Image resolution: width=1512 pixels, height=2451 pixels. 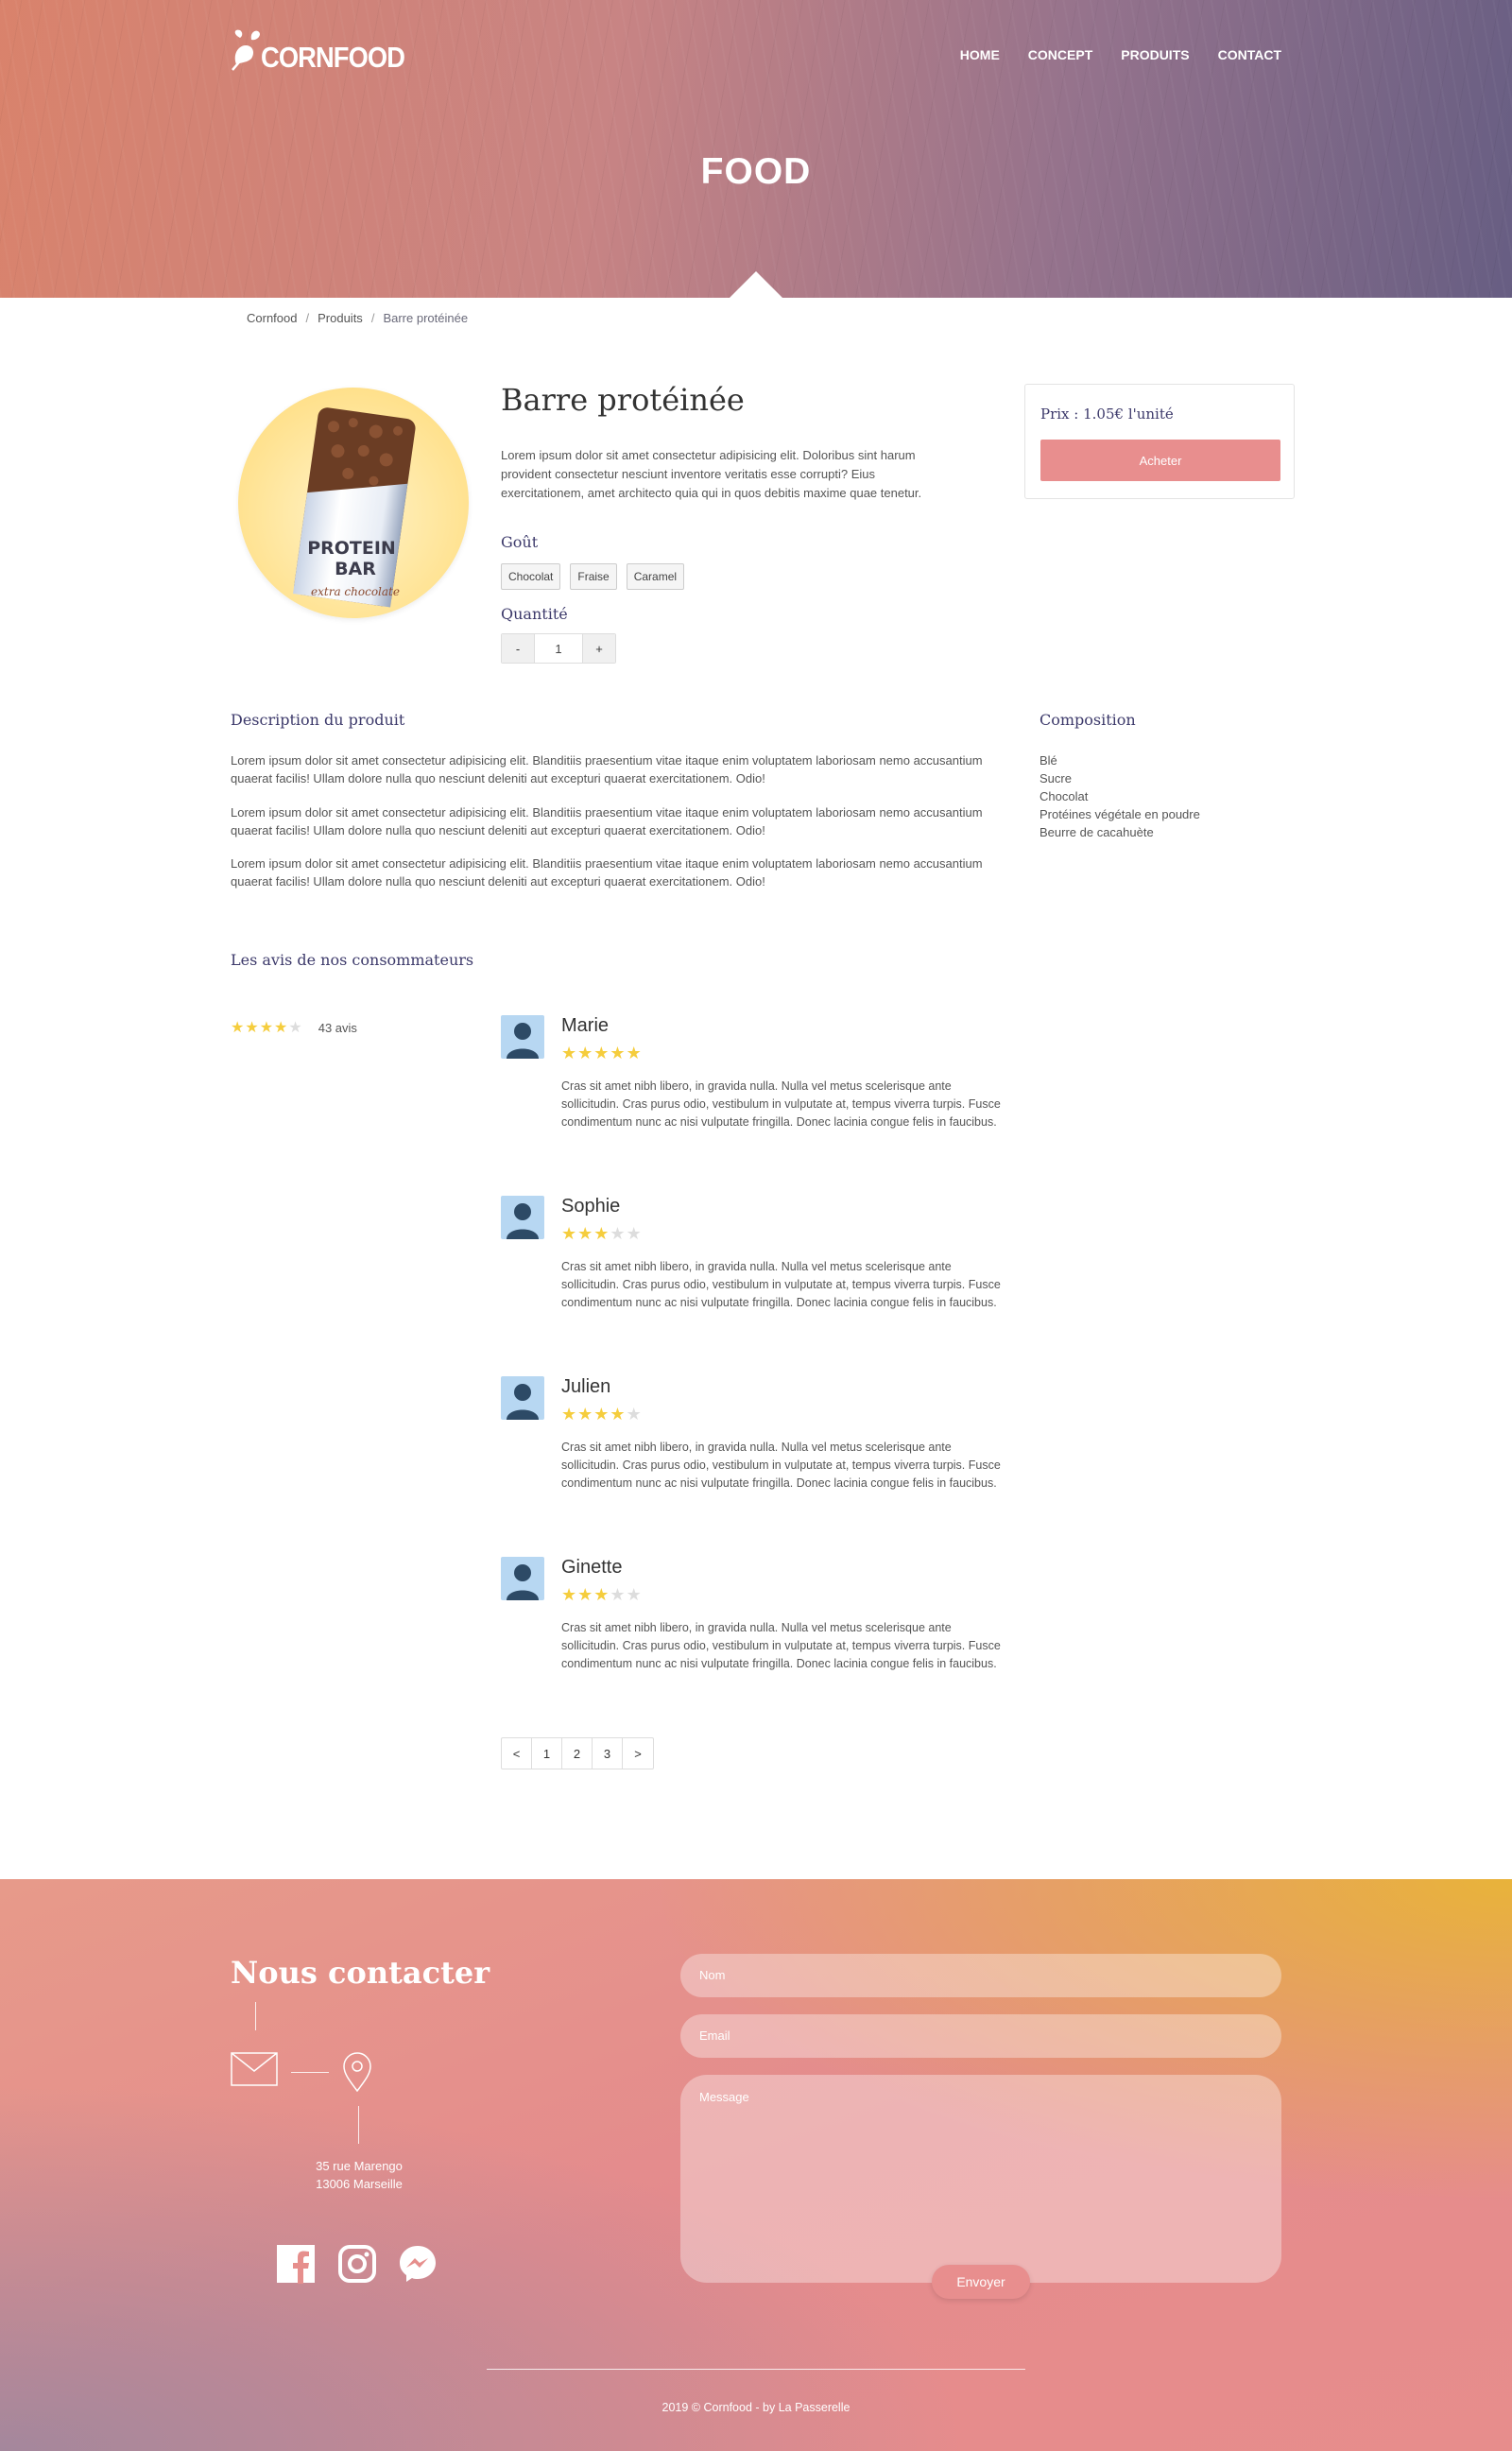 What do you see at coordinates (534, 614) in the screenshot?
I see `quantity-label: Quantité` at bounding box center [534, 614].